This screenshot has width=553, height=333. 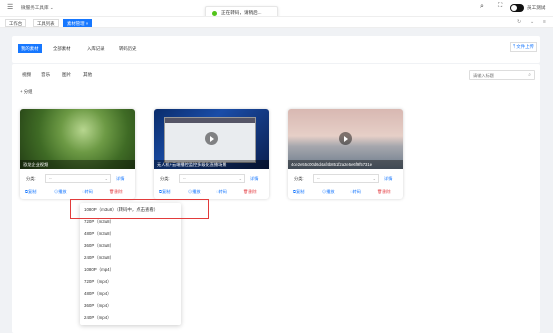 I want to click on video-thumbnail: 4ce2e55c00d6d4af4b851f2a2e5e6f9f5731e, so click(x=345, y=139).